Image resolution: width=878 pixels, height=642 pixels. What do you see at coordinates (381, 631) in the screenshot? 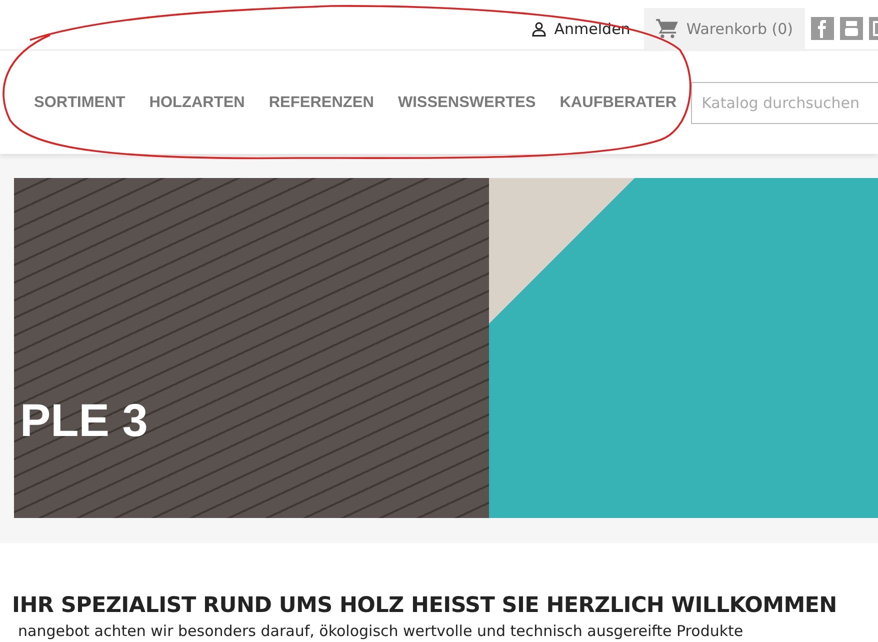
I see `welcome-text: nangebot achten wir besonders darauf, ökologisch wertvolle und technisch ausgereifte Produkte` at bounding box center [381, 631].